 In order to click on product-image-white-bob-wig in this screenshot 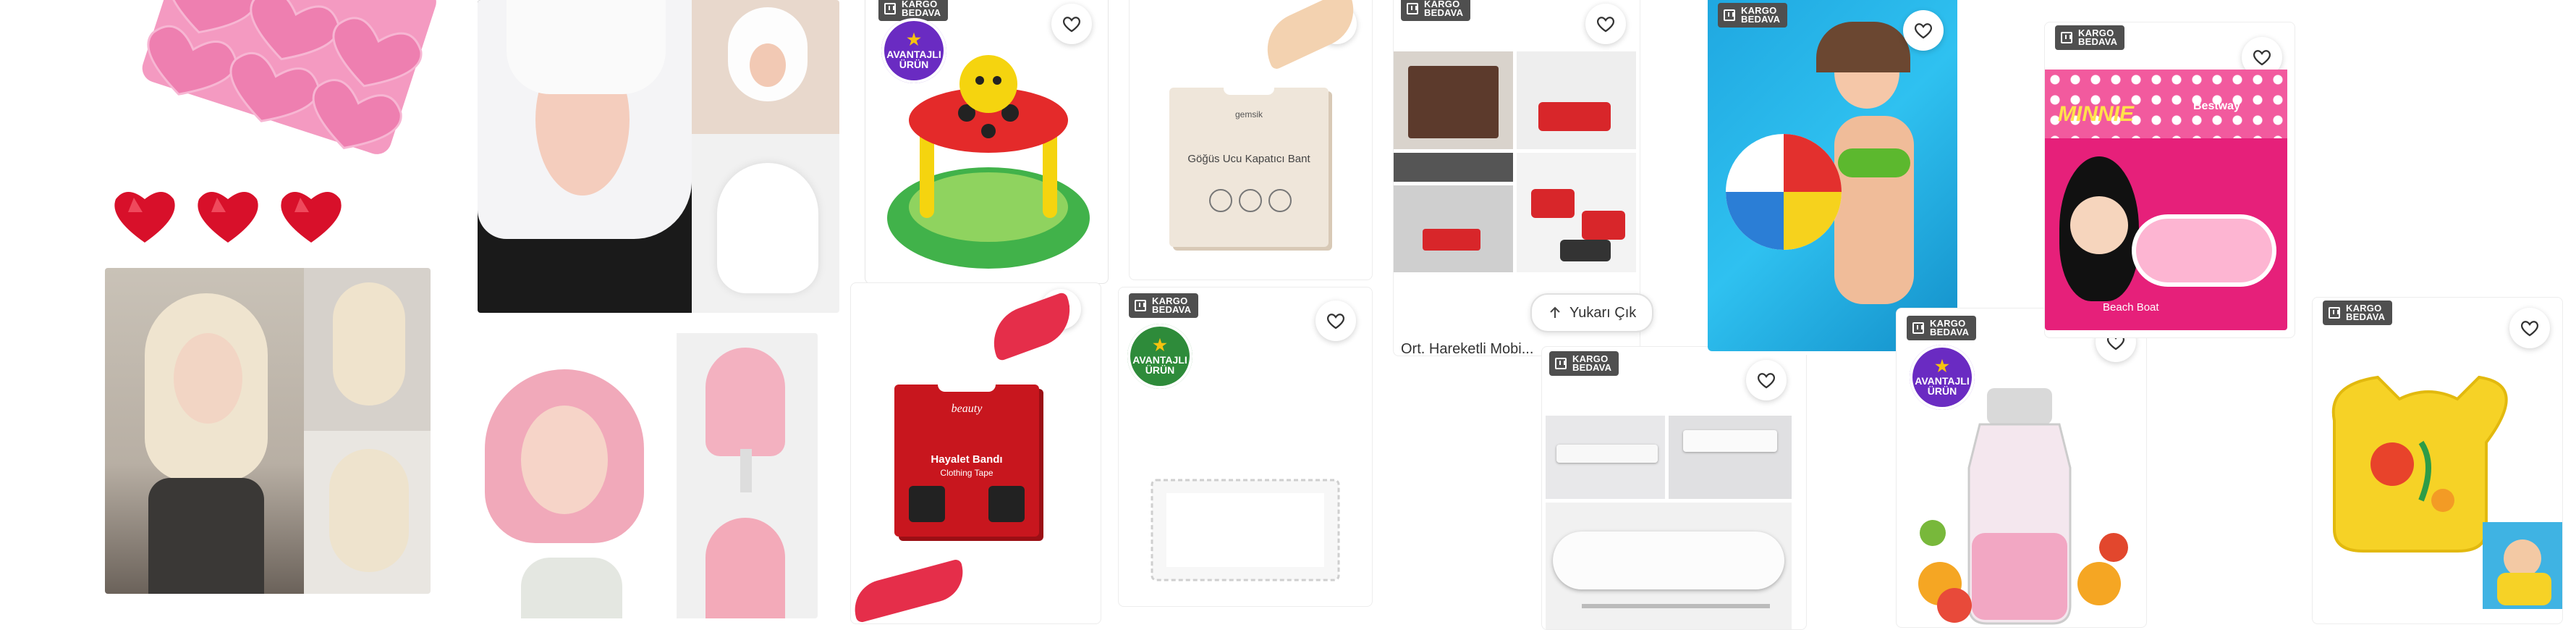, I will do `click(658, 156)`.